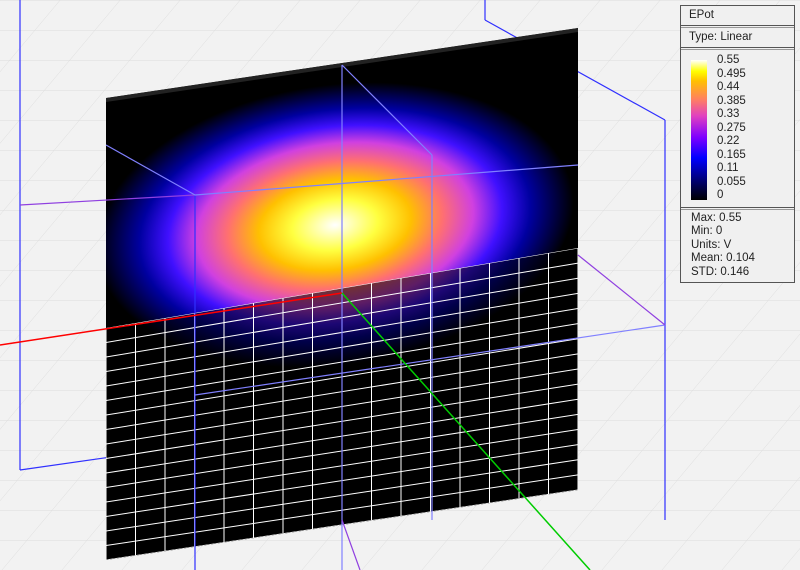  Describe the element at coordinates (728, 168) in the screenshot. I see `legend-tick: 0.11` at that location.